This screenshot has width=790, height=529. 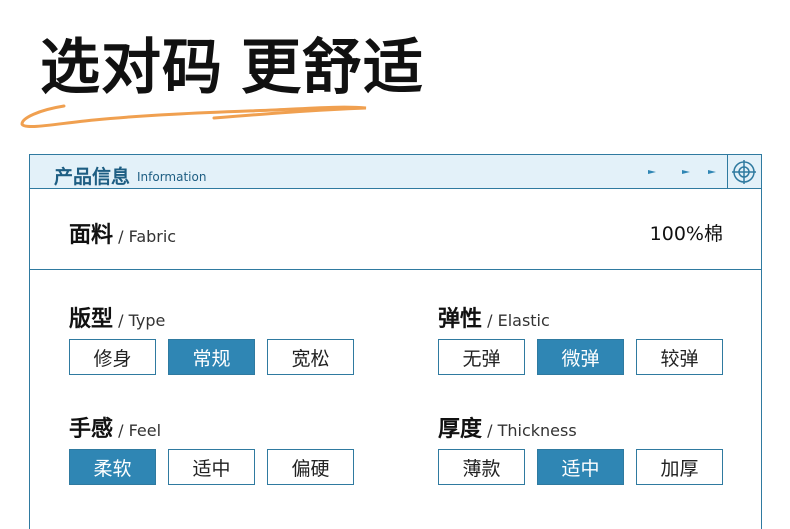 I want to click on fabric-row: 面料 / Fabric 100%棉, so click(x=395, y=229).